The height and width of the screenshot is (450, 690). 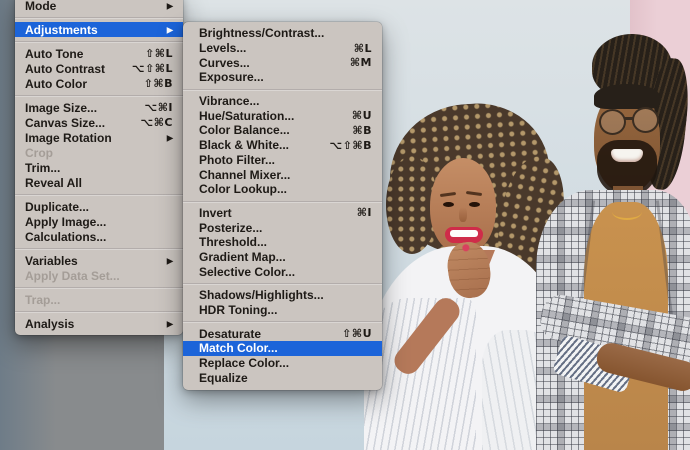 I want to click on menu-item-label: Adjustments, so click(x=61, y=29).